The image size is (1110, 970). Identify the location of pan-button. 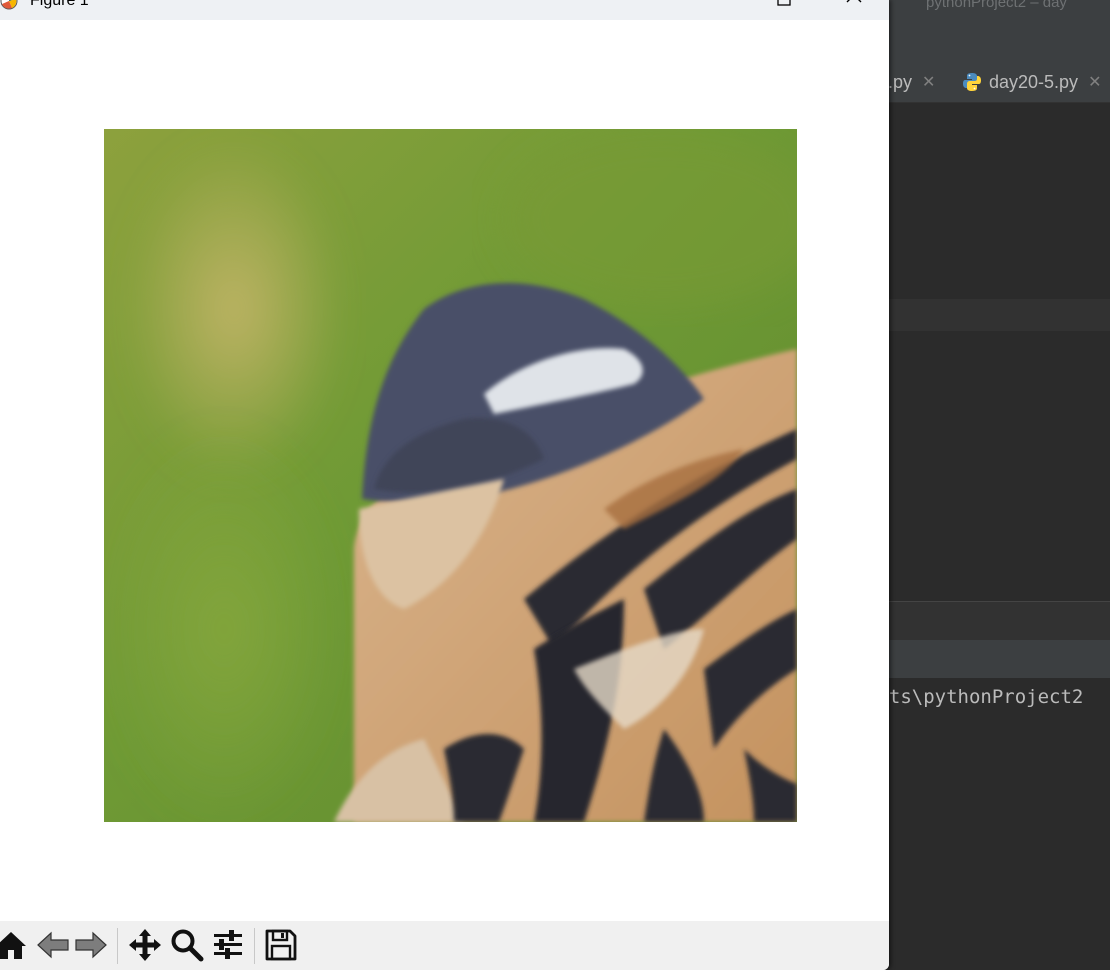
(145, 945).